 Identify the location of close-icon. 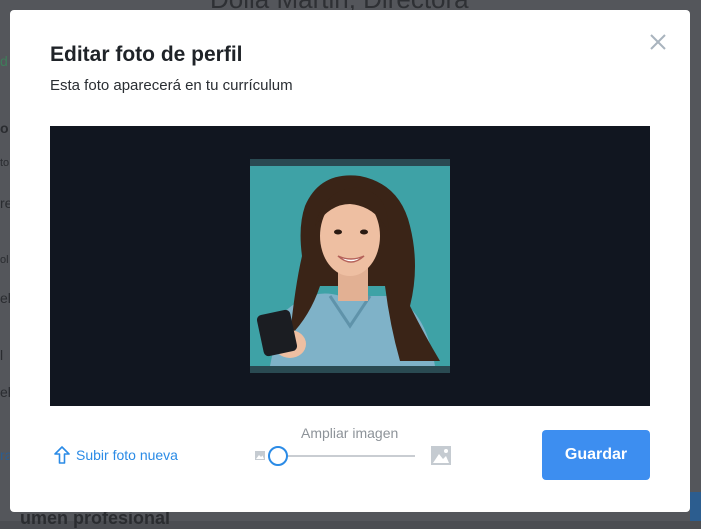
(658, 42).